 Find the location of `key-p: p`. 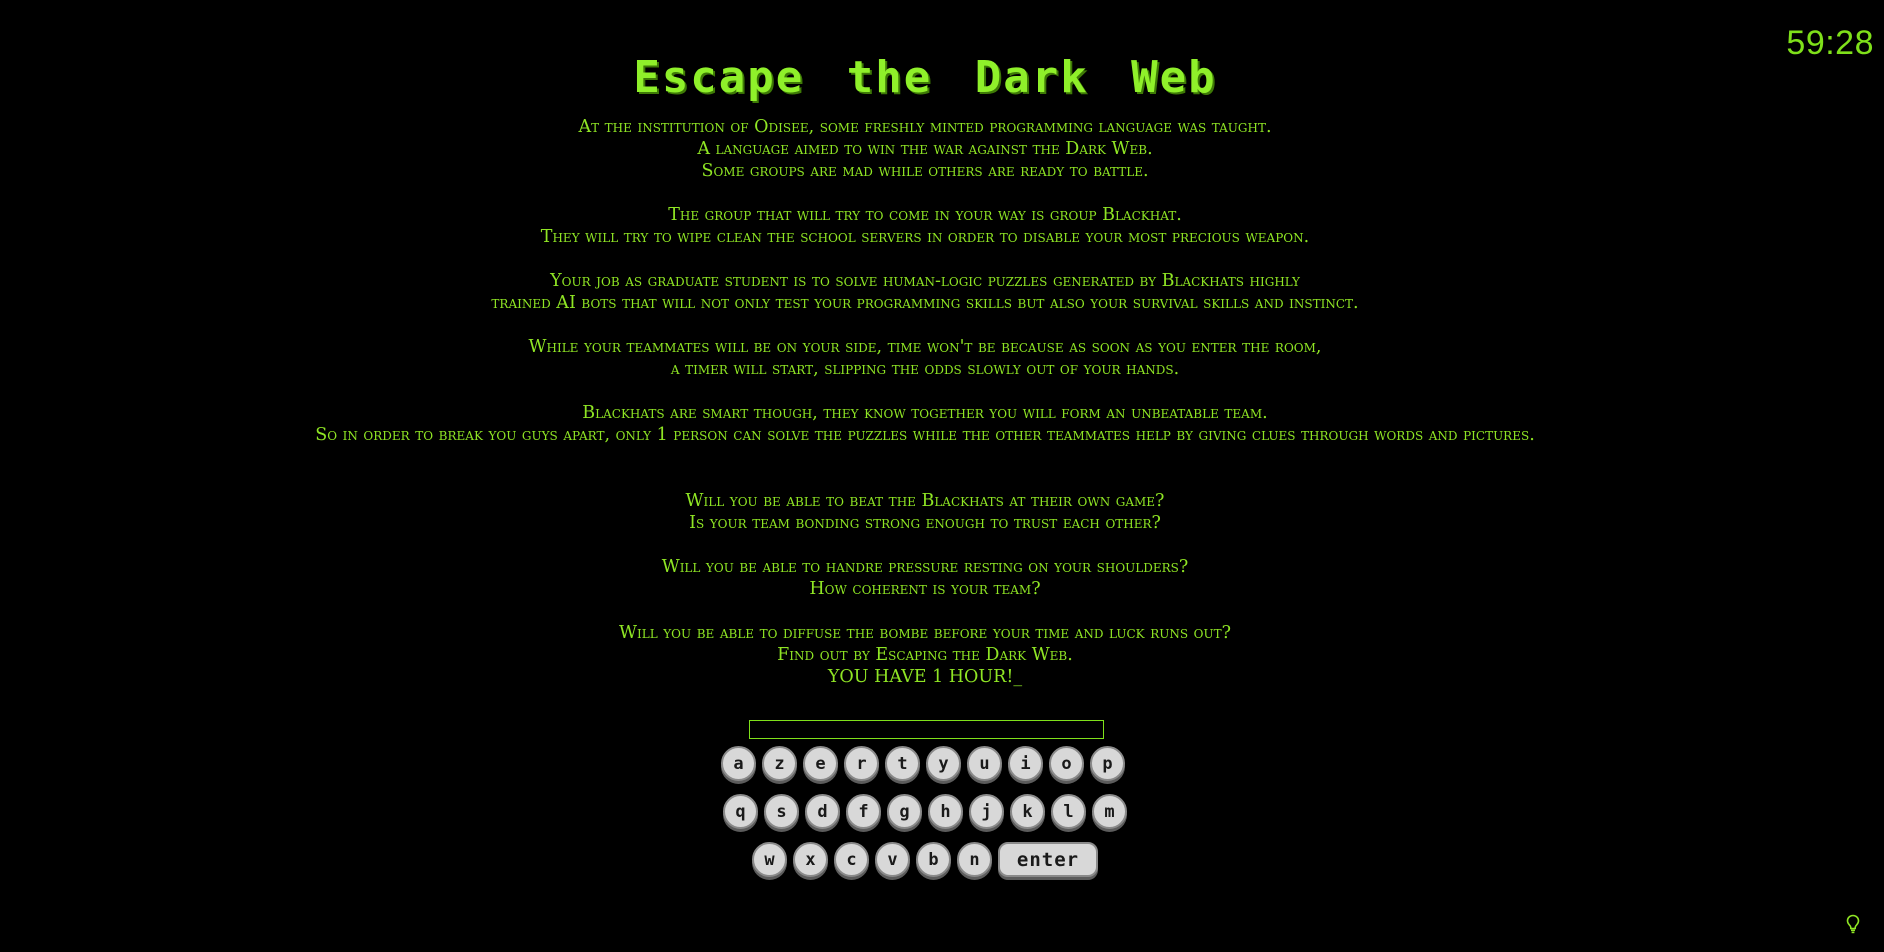

key-p: p is located at coordinates (1107, 763).